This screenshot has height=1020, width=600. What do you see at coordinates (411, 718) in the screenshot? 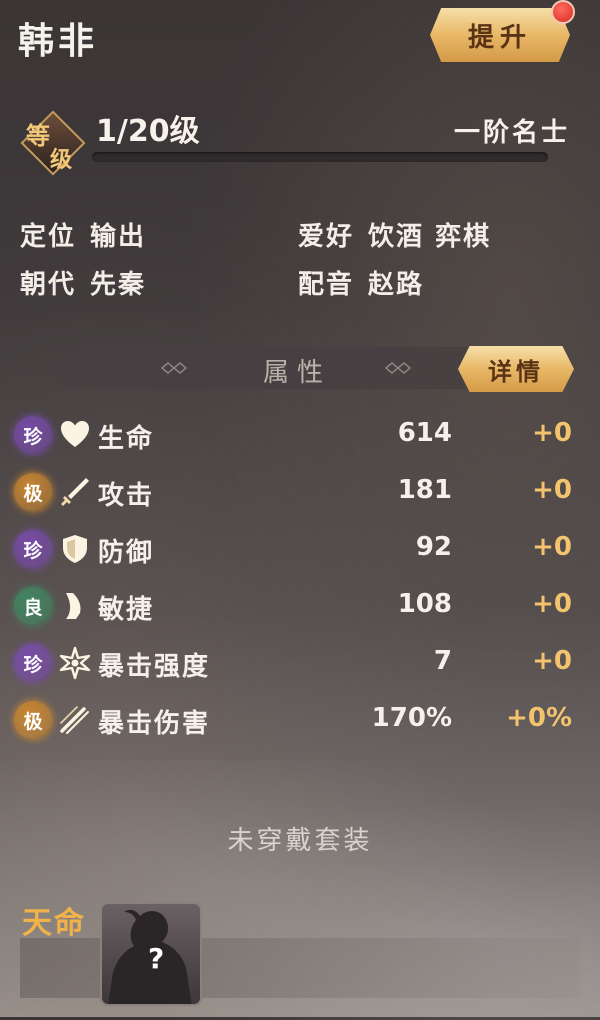
I see `stat-value: 170%` at bounding box center [411, 718].